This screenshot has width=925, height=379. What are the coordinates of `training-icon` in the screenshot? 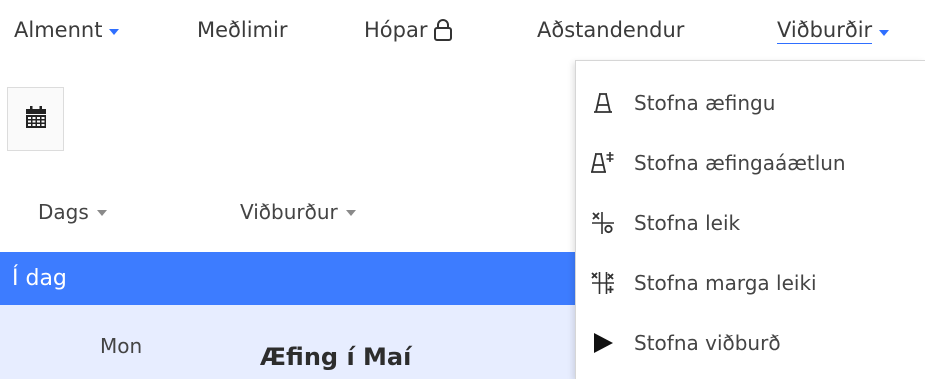 It's located at (603, 103).